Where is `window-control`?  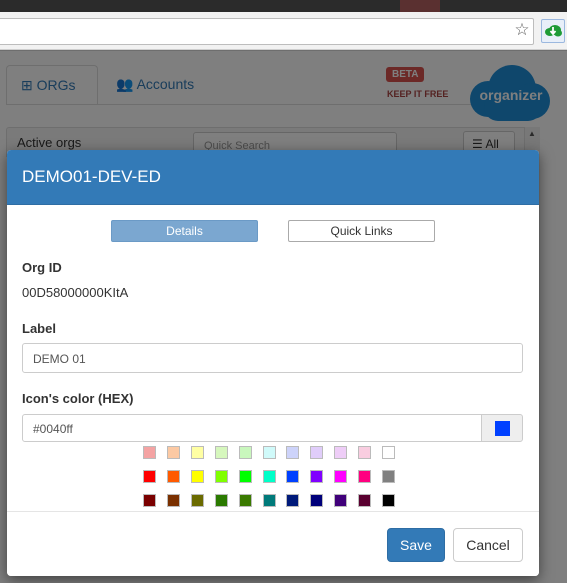
window-control is located at coordinates (420, 6).